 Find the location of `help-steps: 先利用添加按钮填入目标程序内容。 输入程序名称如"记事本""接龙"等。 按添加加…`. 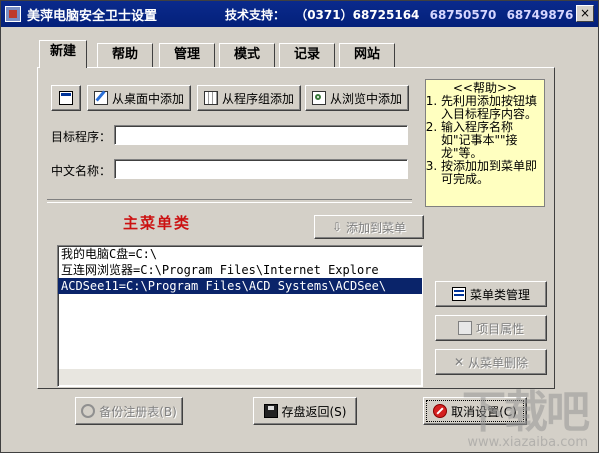

help-steps: 先利用添加按钮填入目标程序内容。 输入程序名称如"记事本""接龙"等。 按添加加… is located at coordinates (485, 140).